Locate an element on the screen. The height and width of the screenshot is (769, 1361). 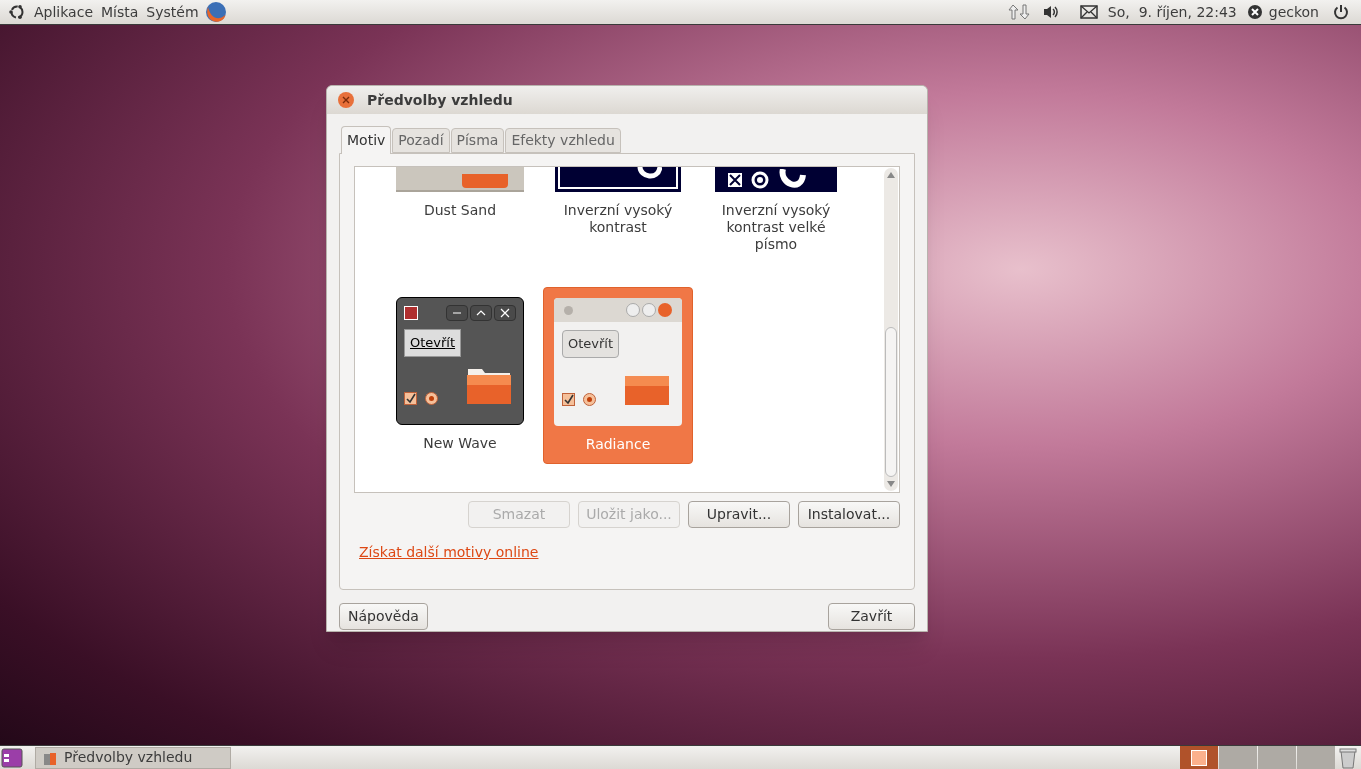
theme-item: Otevřít New Wave is located at coordinates (460, 374).